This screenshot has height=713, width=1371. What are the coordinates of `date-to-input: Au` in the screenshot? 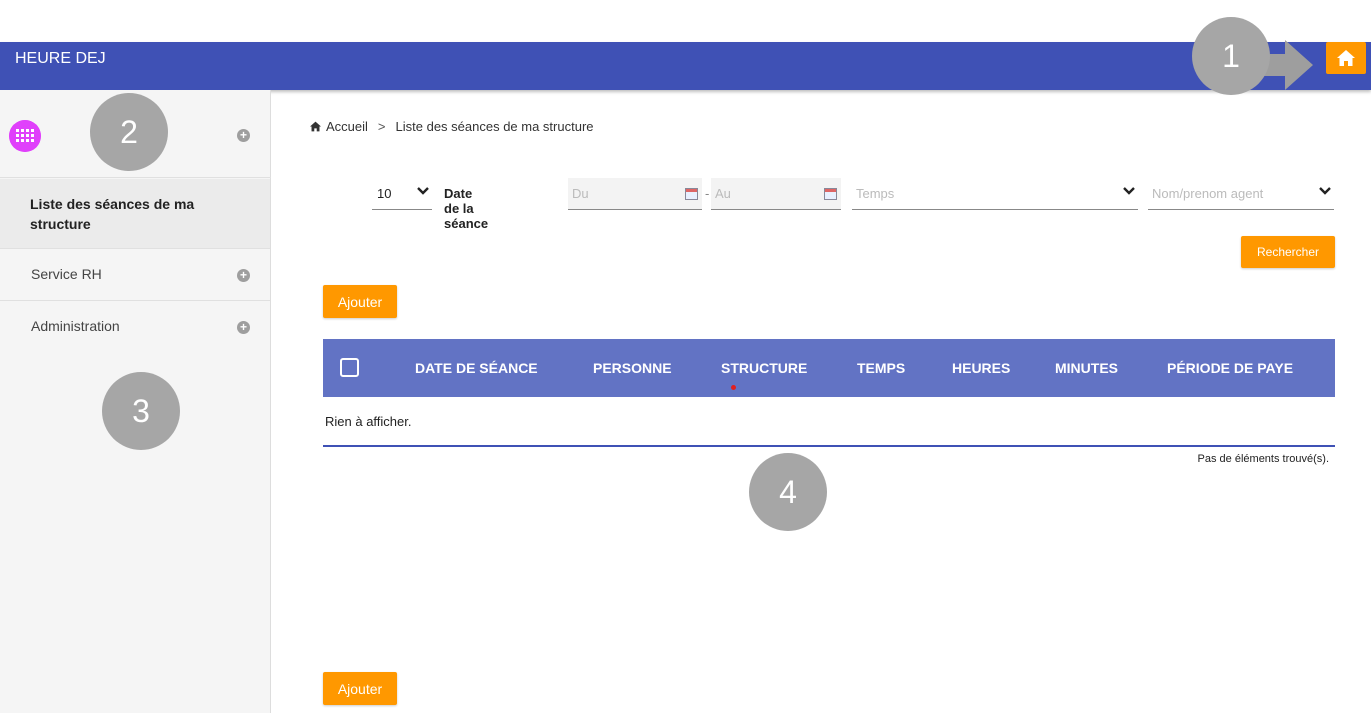 It's located at (776, 194).